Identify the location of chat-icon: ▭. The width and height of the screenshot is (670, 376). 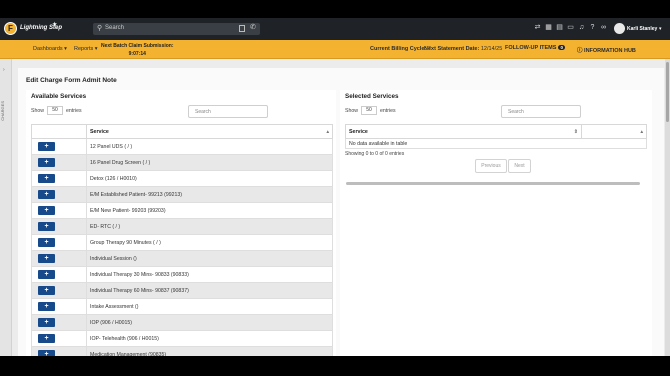
(570, 28).